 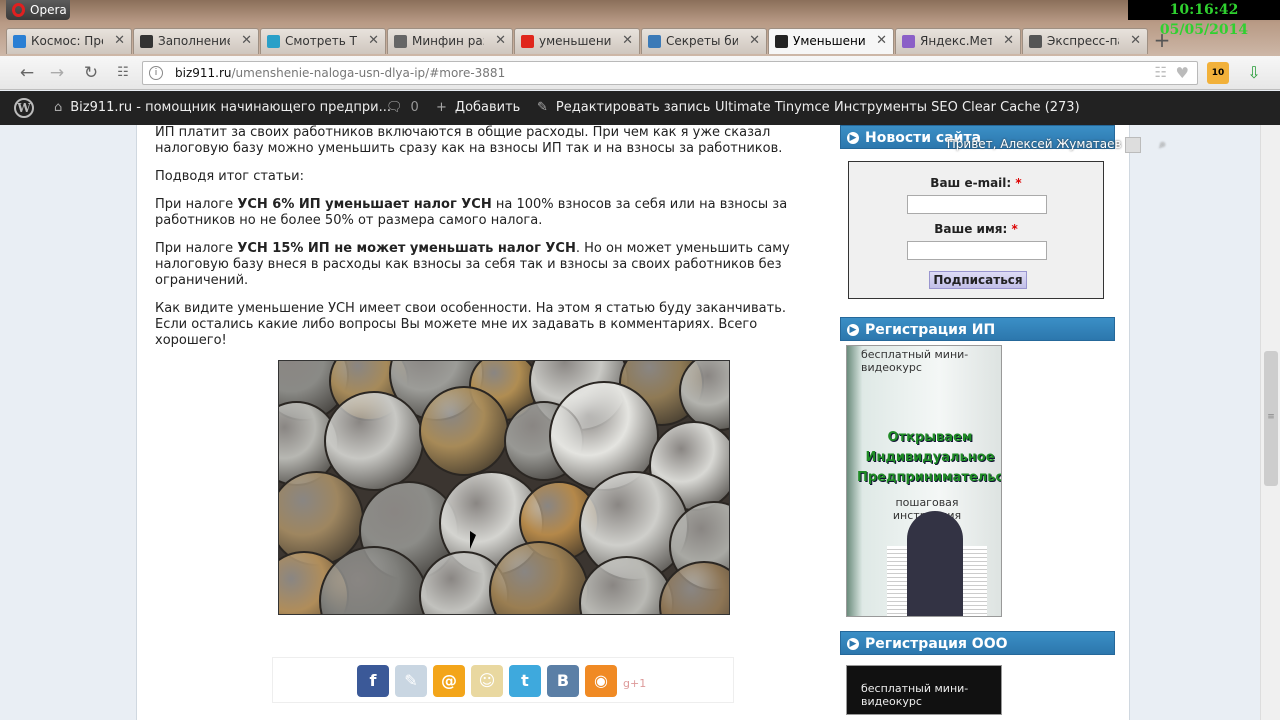 I want to click on person-graphic, so click(x=935, y=563).